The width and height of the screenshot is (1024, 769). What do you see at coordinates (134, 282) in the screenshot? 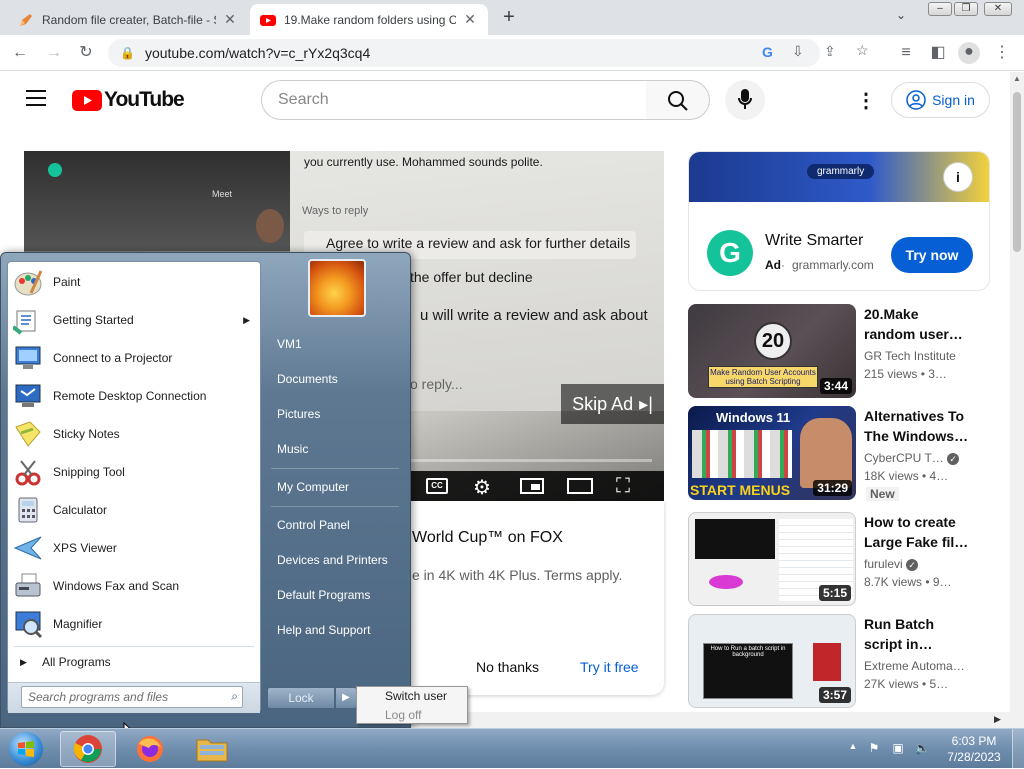
I see `program-paint: Paint` at bounding box center [134, 282].